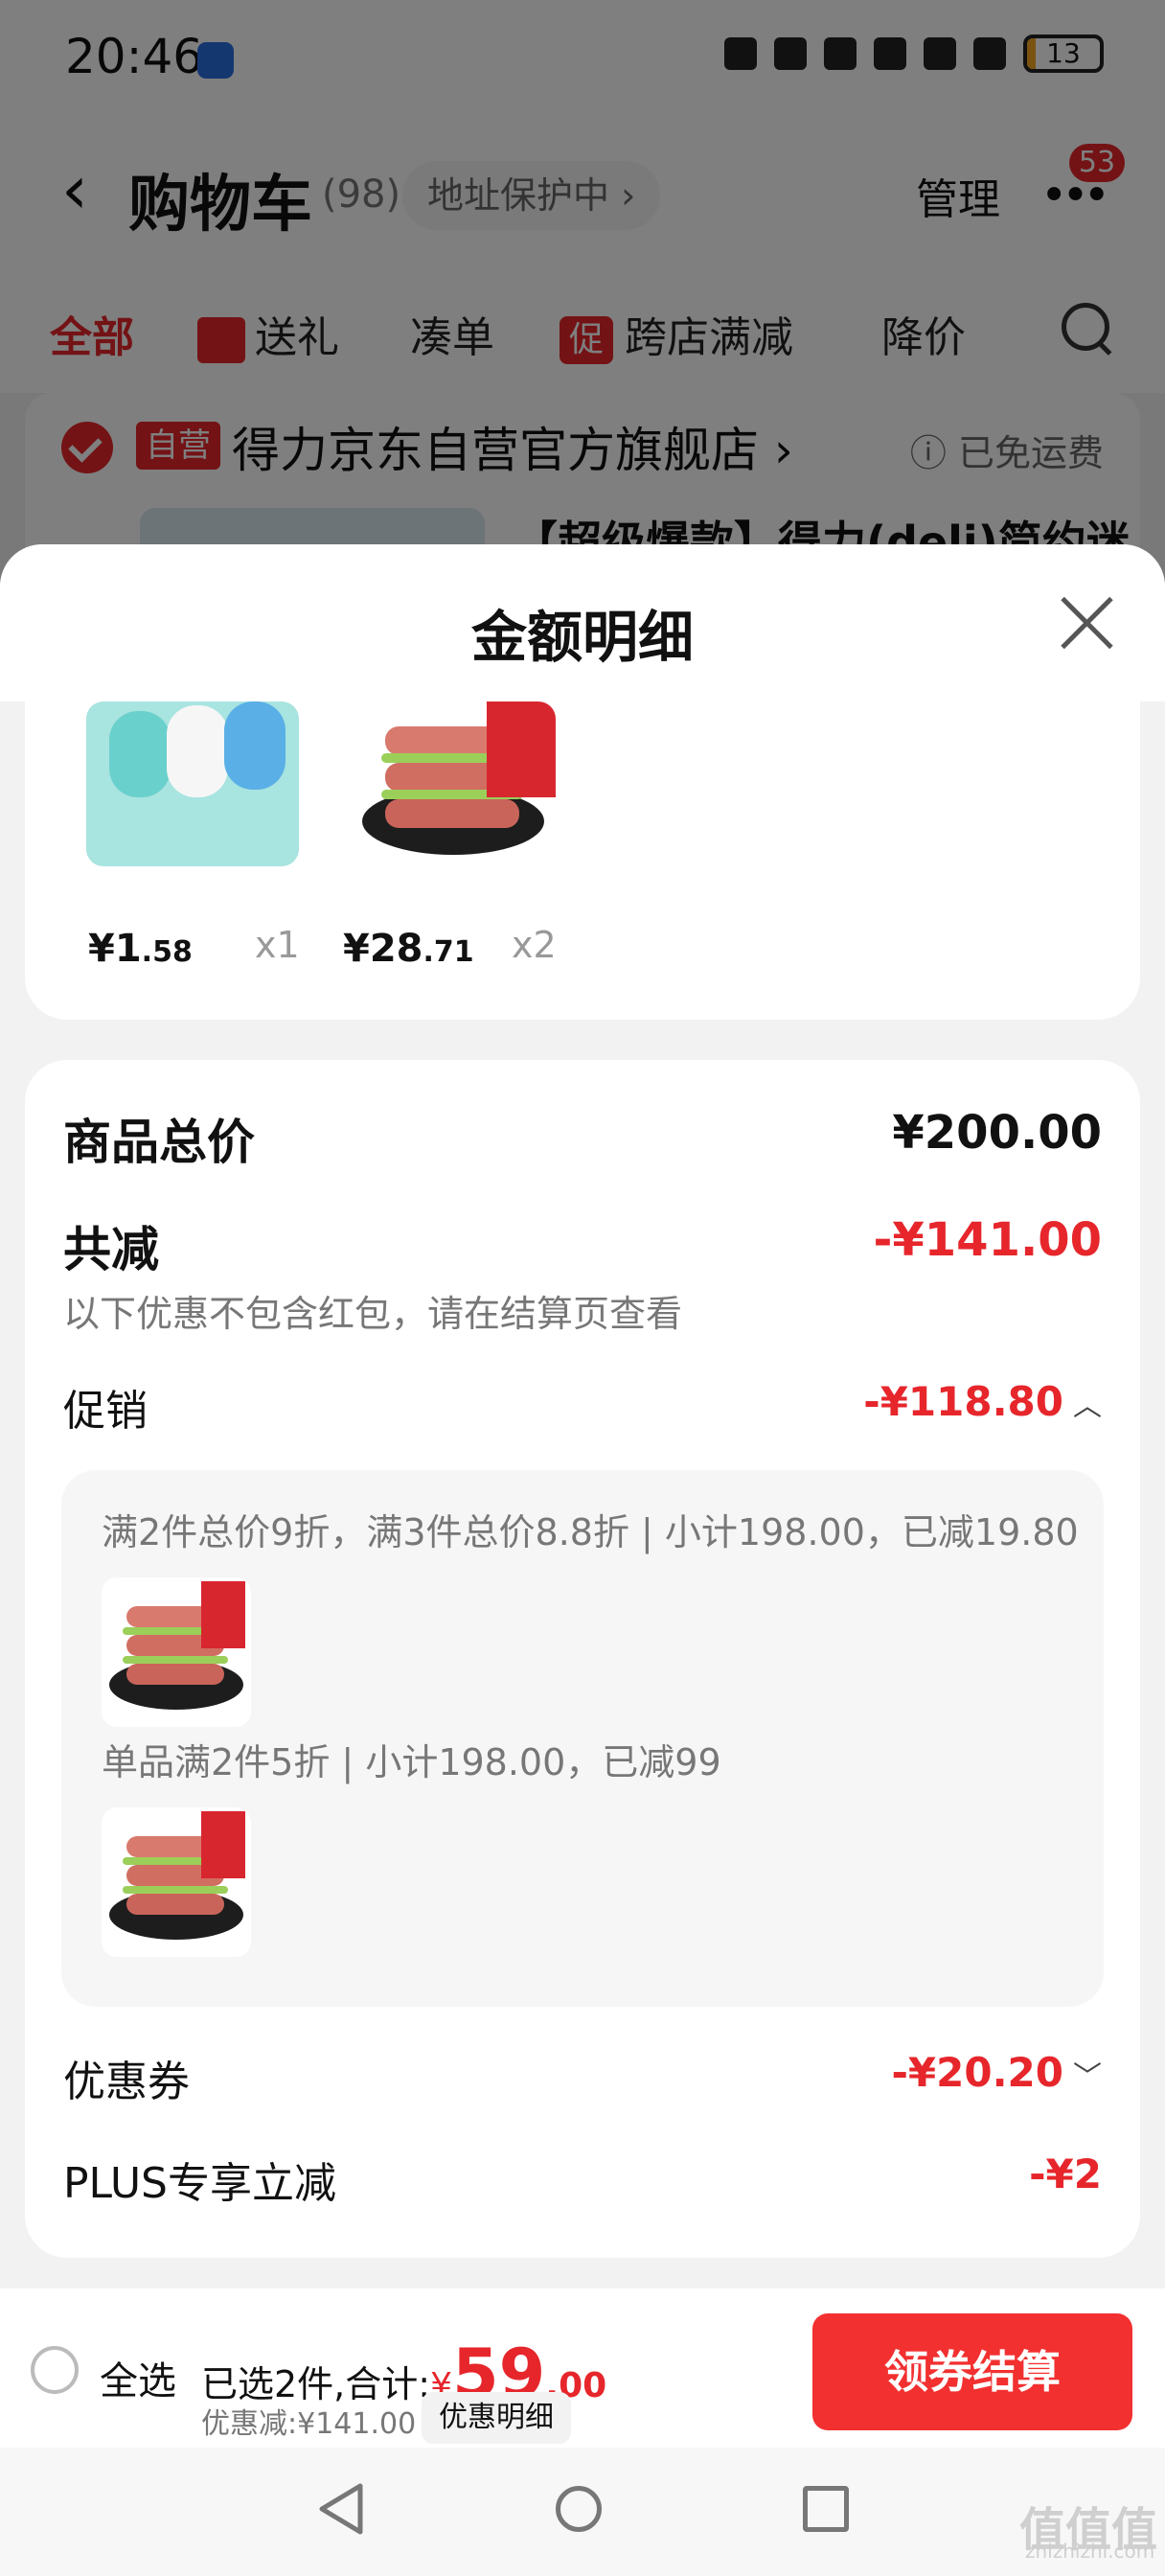 The image size is (1165, 2576). Describe the element at coordinates (1087, 623) in the screenshot. I see `close-icon` at that location.